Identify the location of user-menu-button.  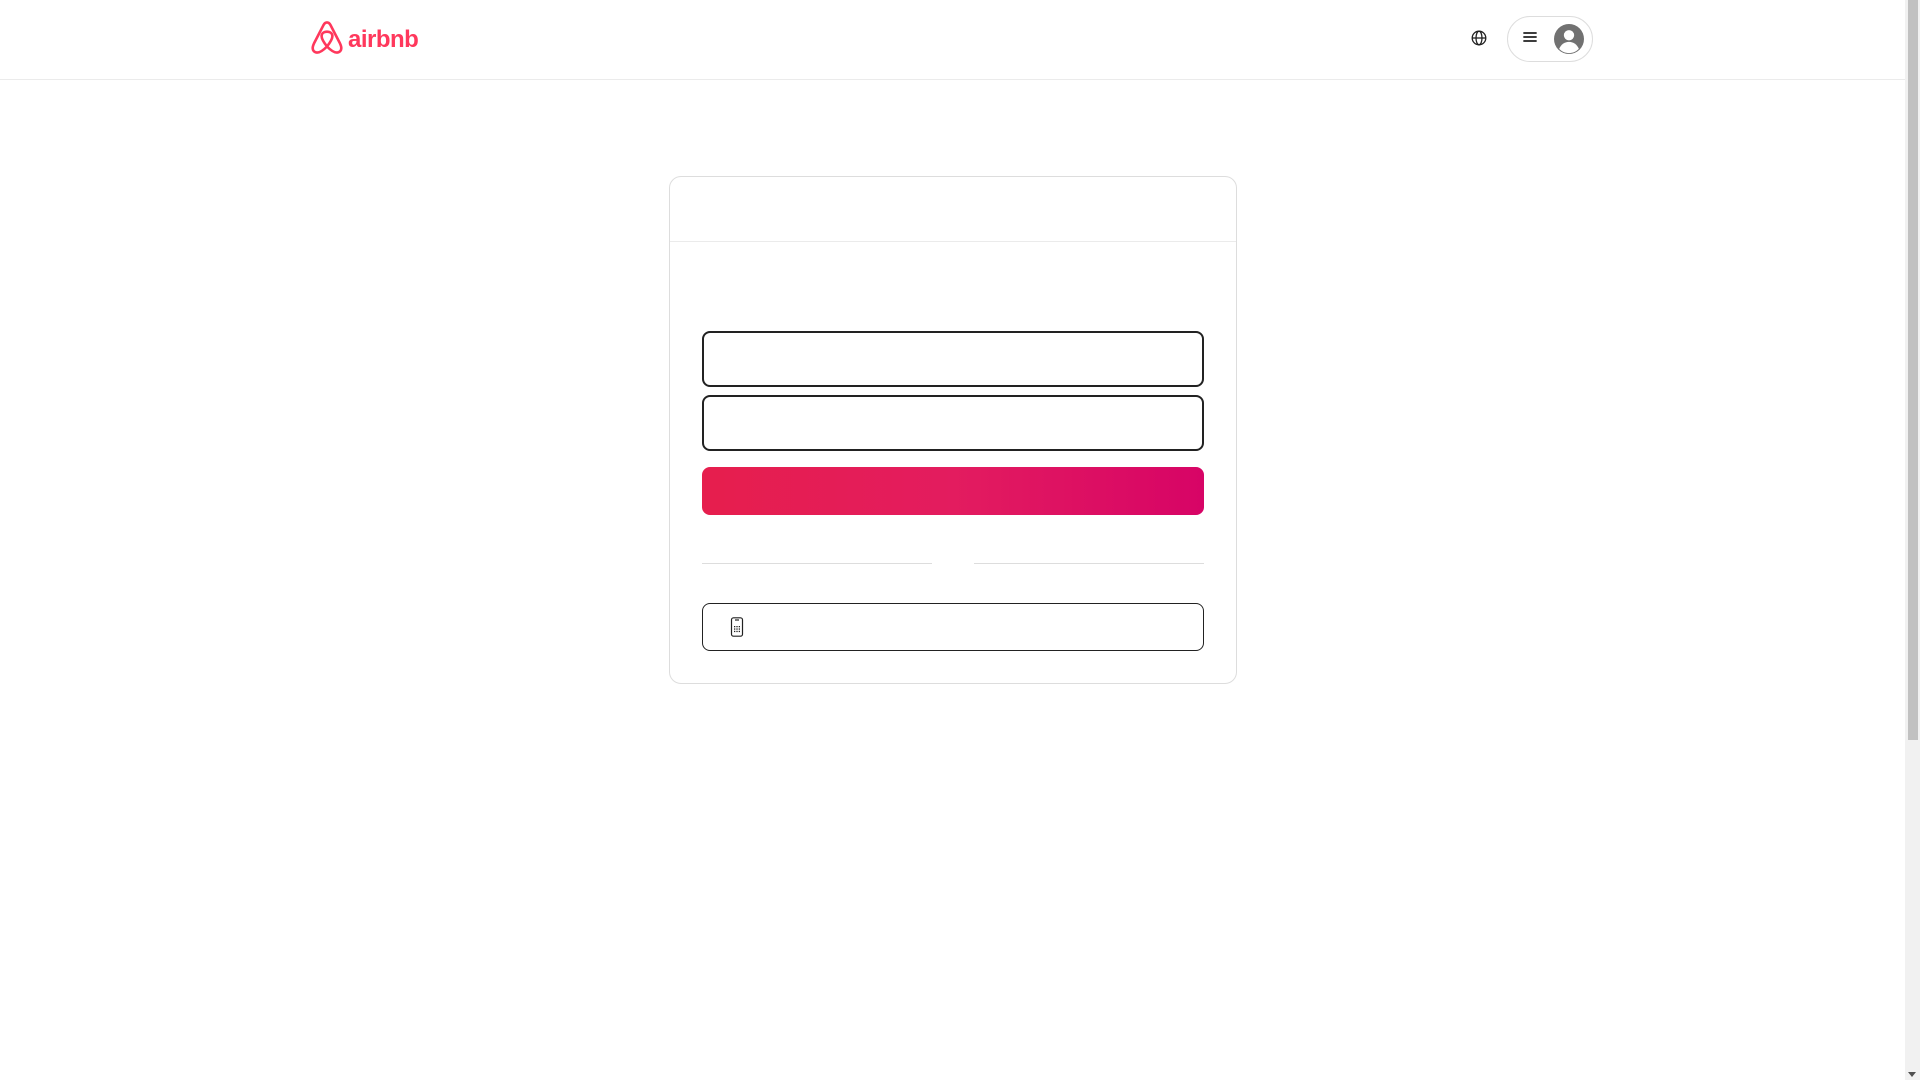
(1550, 39).